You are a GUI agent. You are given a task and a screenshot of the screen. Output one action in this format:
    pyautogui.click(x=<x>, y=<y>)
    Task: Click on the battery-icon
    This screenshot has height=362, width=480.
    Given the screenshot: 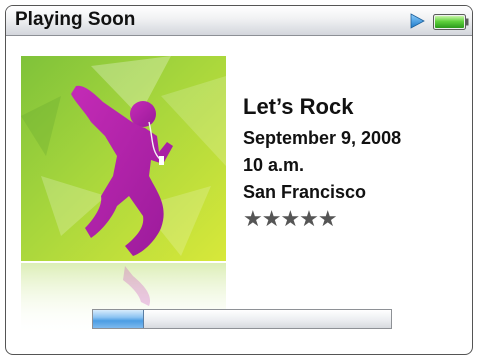 What is the action you would take?
    pyautogui.click(x=451, y=22)
    